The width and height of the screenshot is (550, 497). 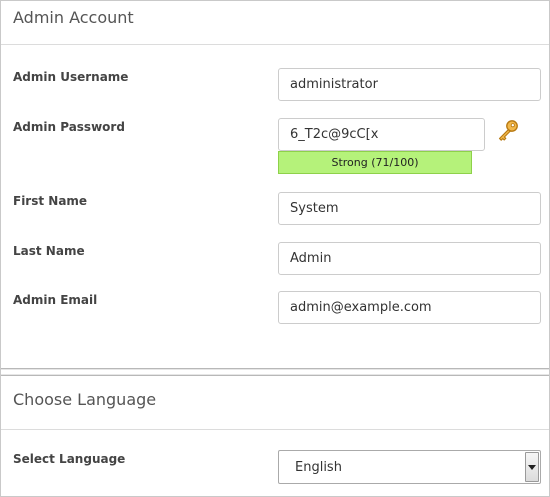 What do you see at coordinates (318, 467) in the screenshot?
I see `language-select-value: English` at bounding box center [318, 467].